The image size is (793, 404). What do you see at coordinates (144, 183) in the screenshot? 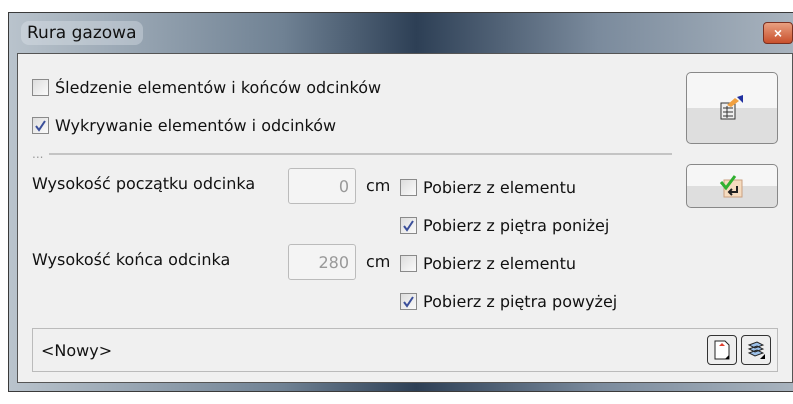
I see `field-label: Wysokość początku odcinka` at bounding box center [144, 183].